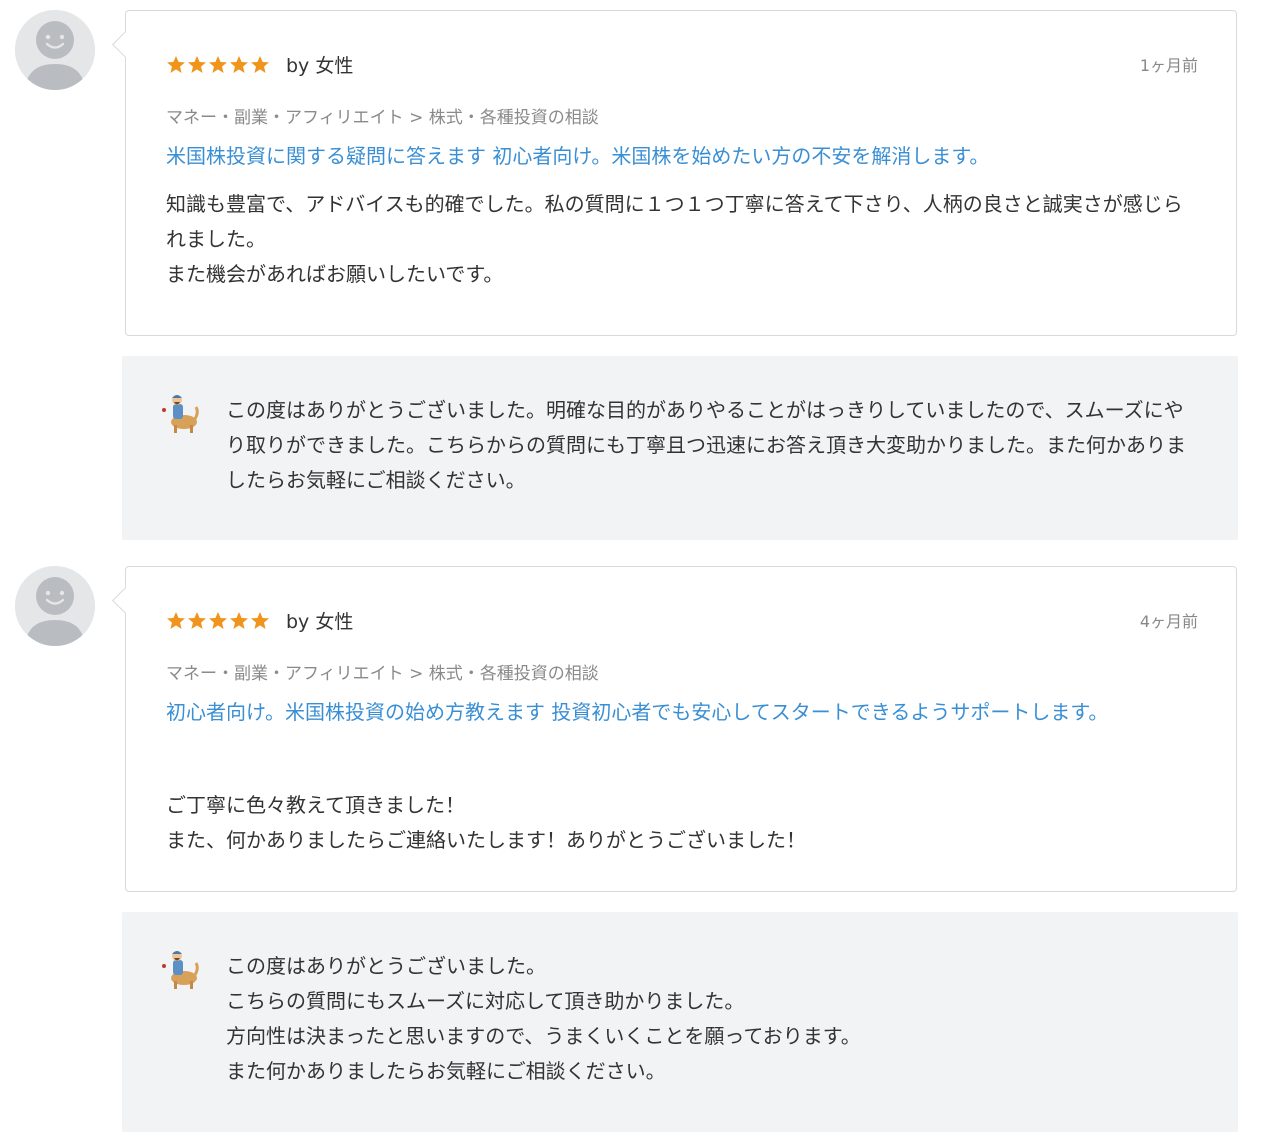 Image resolution: width=1280 pixels, height=1140 pixels. I want to click on review-date: 4ヶ月前, so click(1168, 621).